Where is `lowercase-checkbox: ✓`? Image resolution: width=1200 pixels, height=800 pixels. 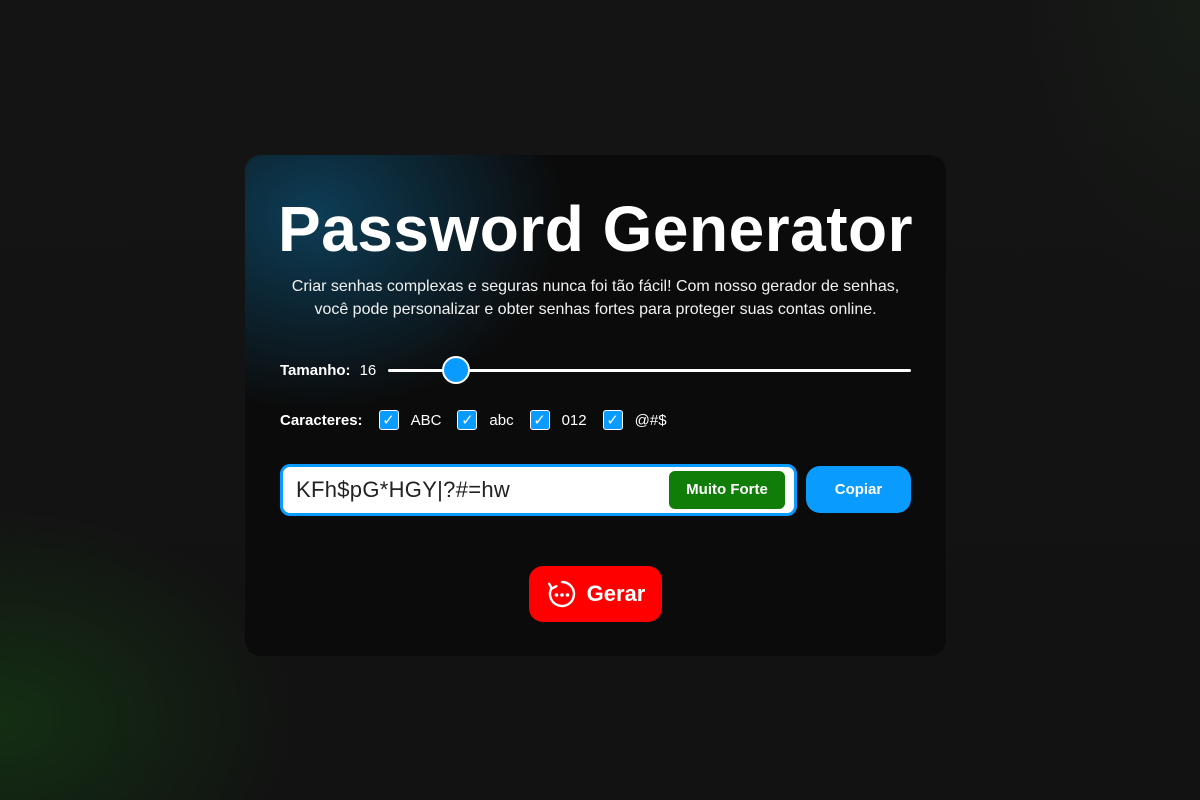 lowercase-checkbox: ✓ is located at coordinates (467, 420).